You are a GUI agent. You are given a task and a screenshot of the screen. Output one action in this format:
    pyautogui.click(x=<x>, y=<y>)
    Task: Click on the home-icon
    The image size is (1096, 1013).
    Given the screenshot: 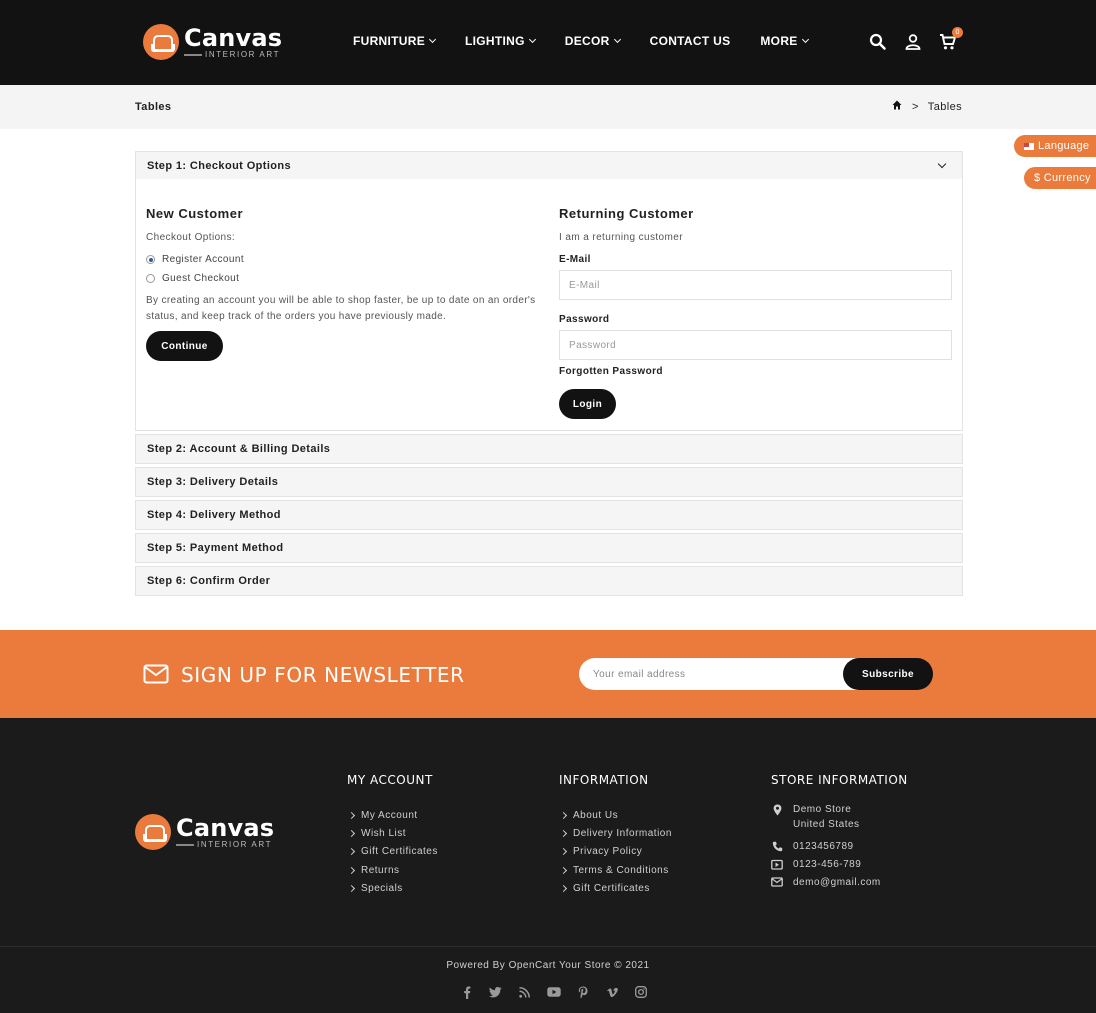 What is the action you would take?
    pyautogui.click(x=897, y=106)
    